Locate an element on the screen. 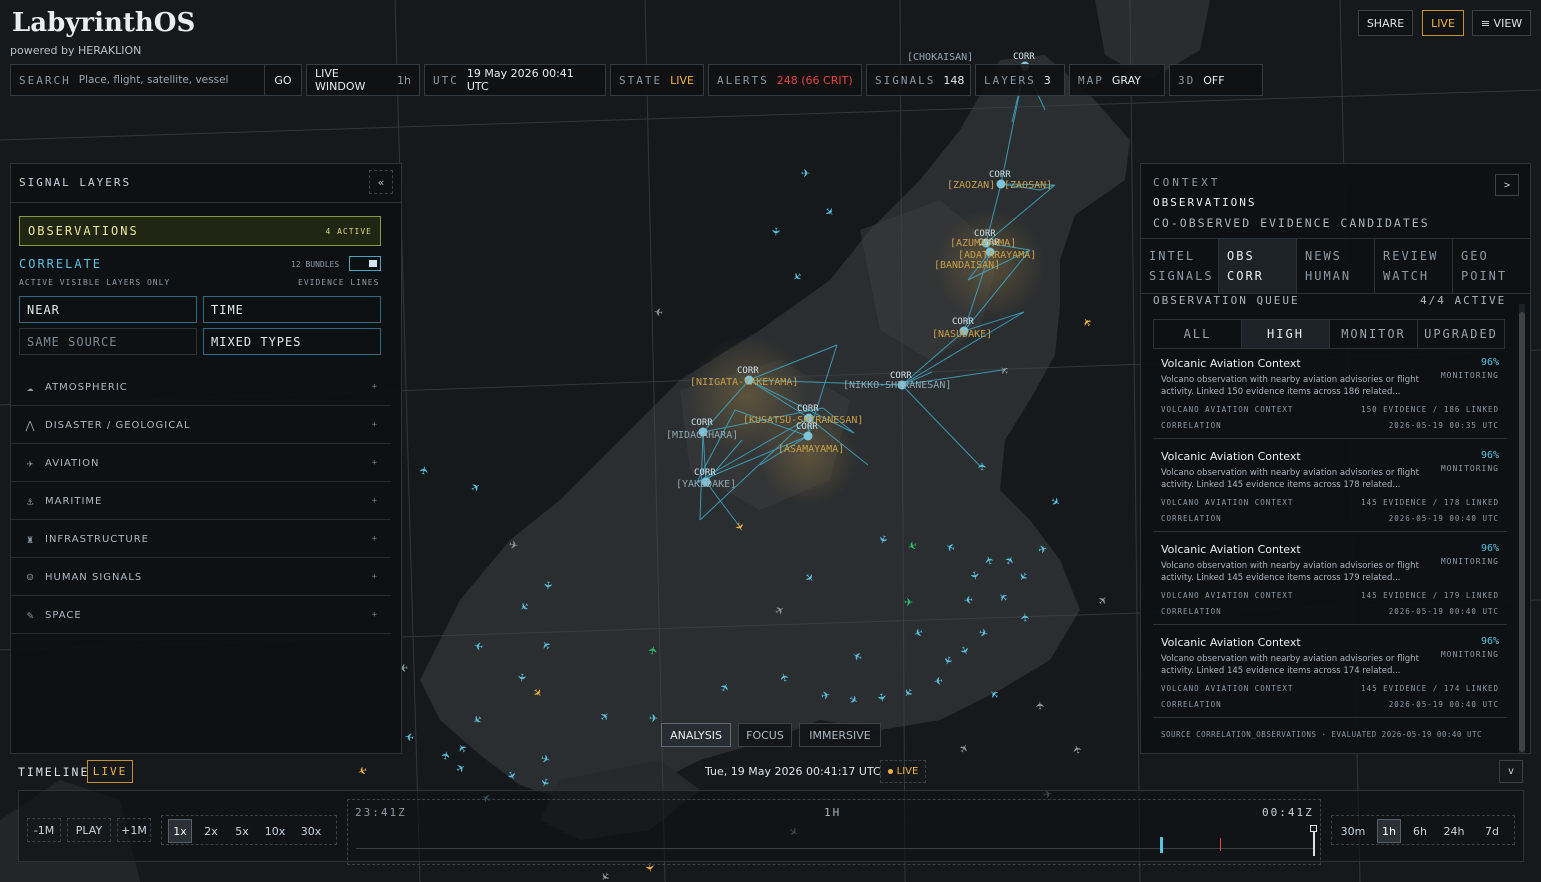 This screenshot has width=1541, height=882. scrollbar-track is located at coordinates (1522, 528).